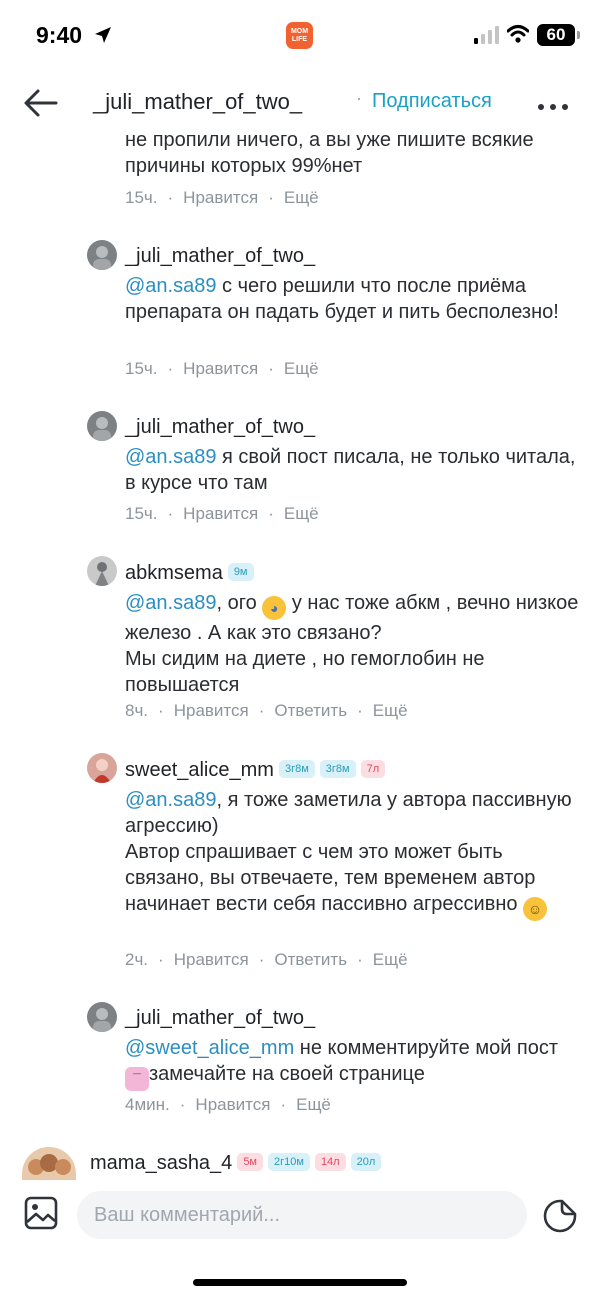  What do you see at coordinates (330, 1161) in the screenshot?
I see `child-age-badge: 14л` at bounding box center [330, 1161].